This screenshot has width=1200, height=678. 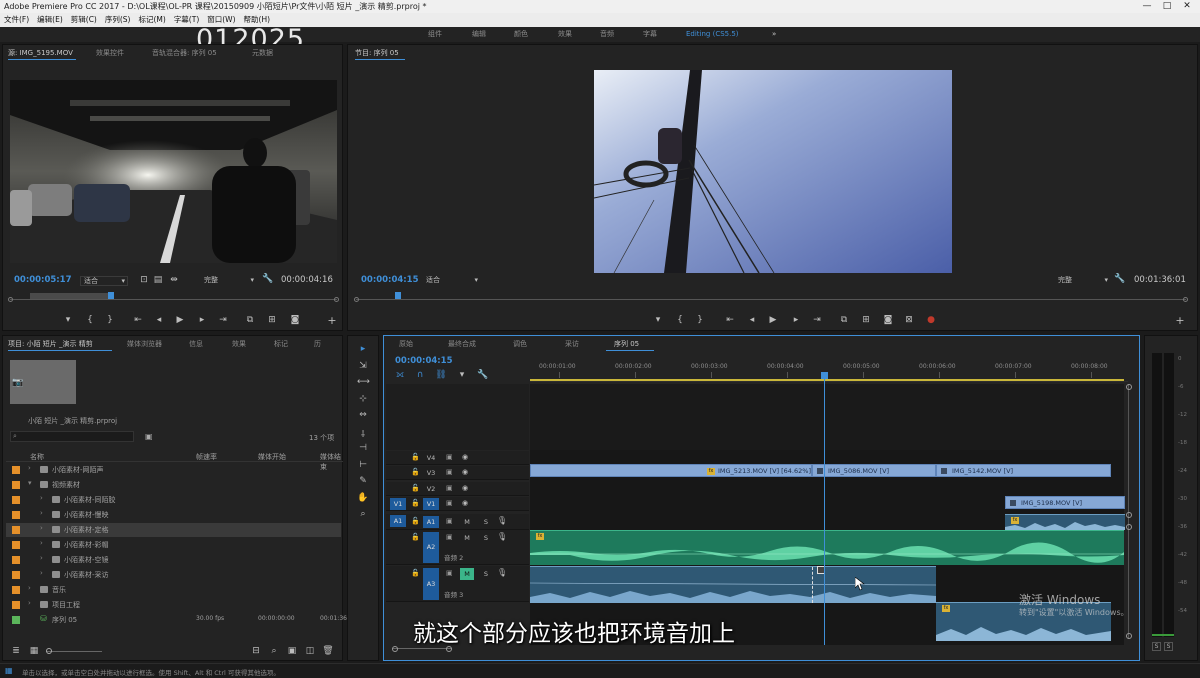 I want to click on scroll-handle-left, so click(x=395, y=649).